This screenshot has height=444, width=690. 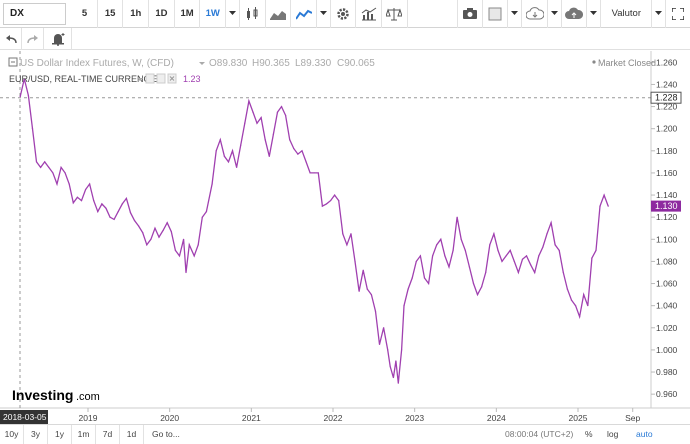 What do you see at coordinates (161, 78) in the screenshot?
I see `compare-hide-icon` at bounding box center [161, 78].